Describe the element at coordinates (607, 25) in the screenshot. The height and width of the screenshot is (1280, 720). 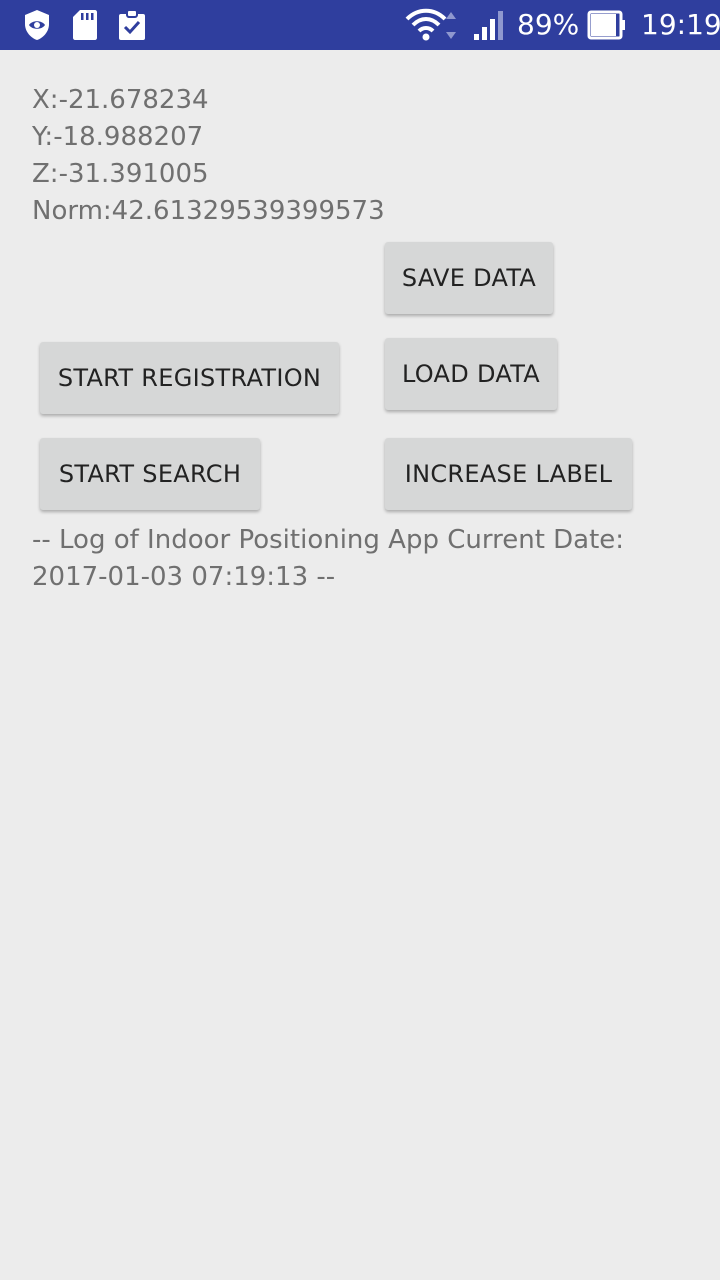
I see `battery-icon` at that location.